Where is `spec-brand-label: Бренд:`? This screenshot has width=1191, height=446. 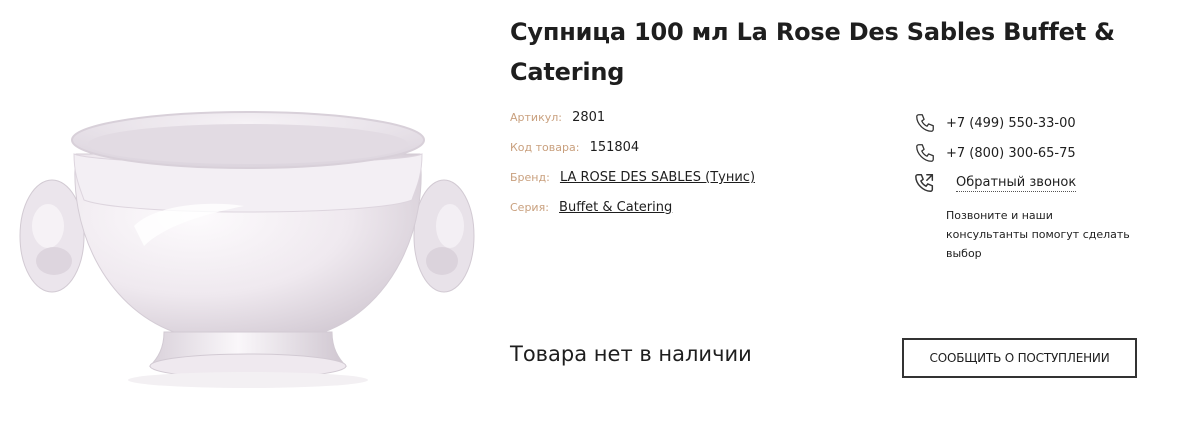
spec-brand-label: Бренд: is located at coordinates (530, 177).